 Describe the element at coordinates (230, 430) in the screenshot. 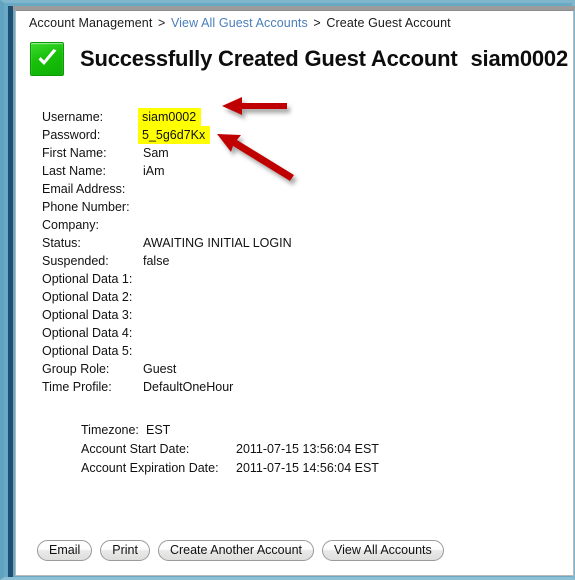

I see `schedule-row-timezone: Timezone: EST` at that location.